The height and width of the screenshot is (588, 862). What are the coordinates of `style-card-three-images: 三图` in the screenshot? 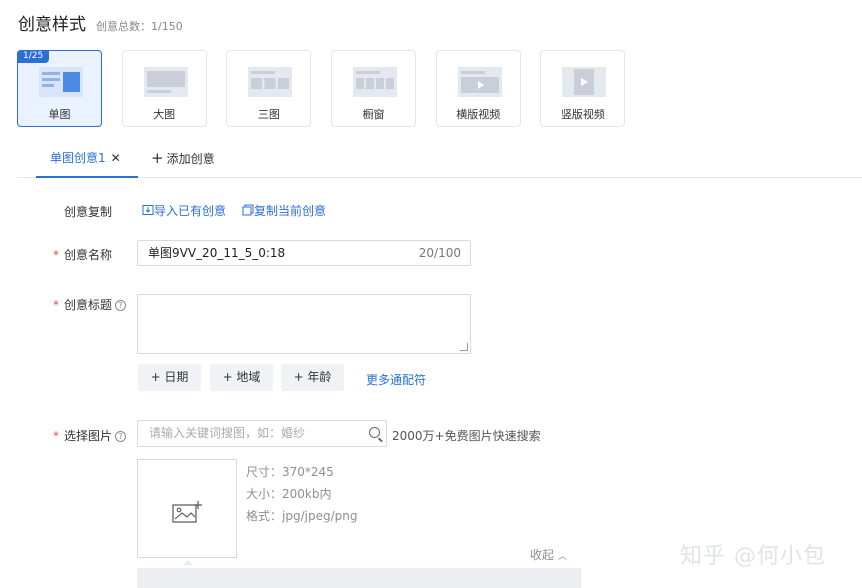 It's located at (269, 88).